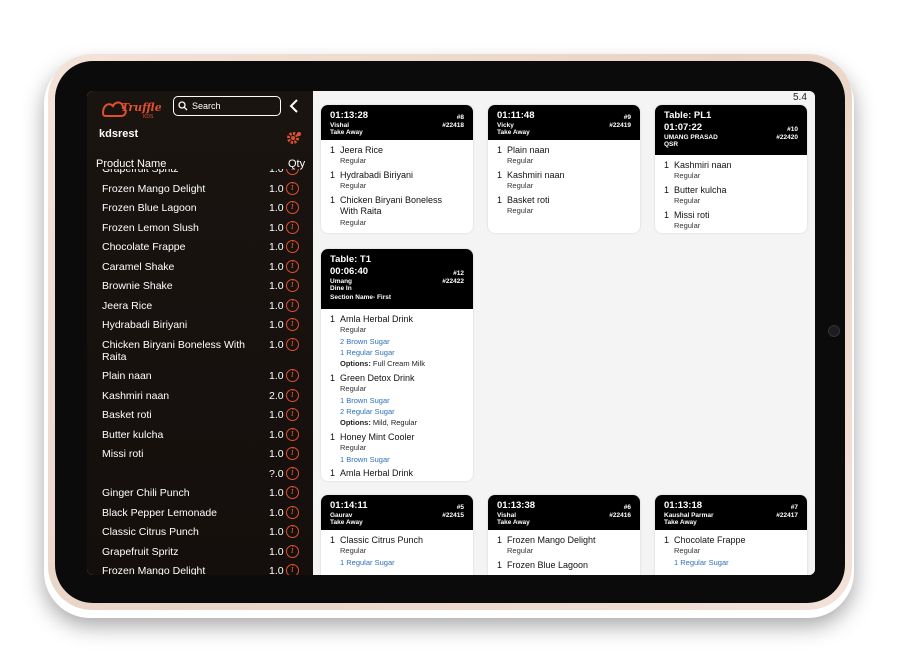 This screenshot has height=666, width=905. I want to click on order-item: 1 Basket roti, so click(523, 200).